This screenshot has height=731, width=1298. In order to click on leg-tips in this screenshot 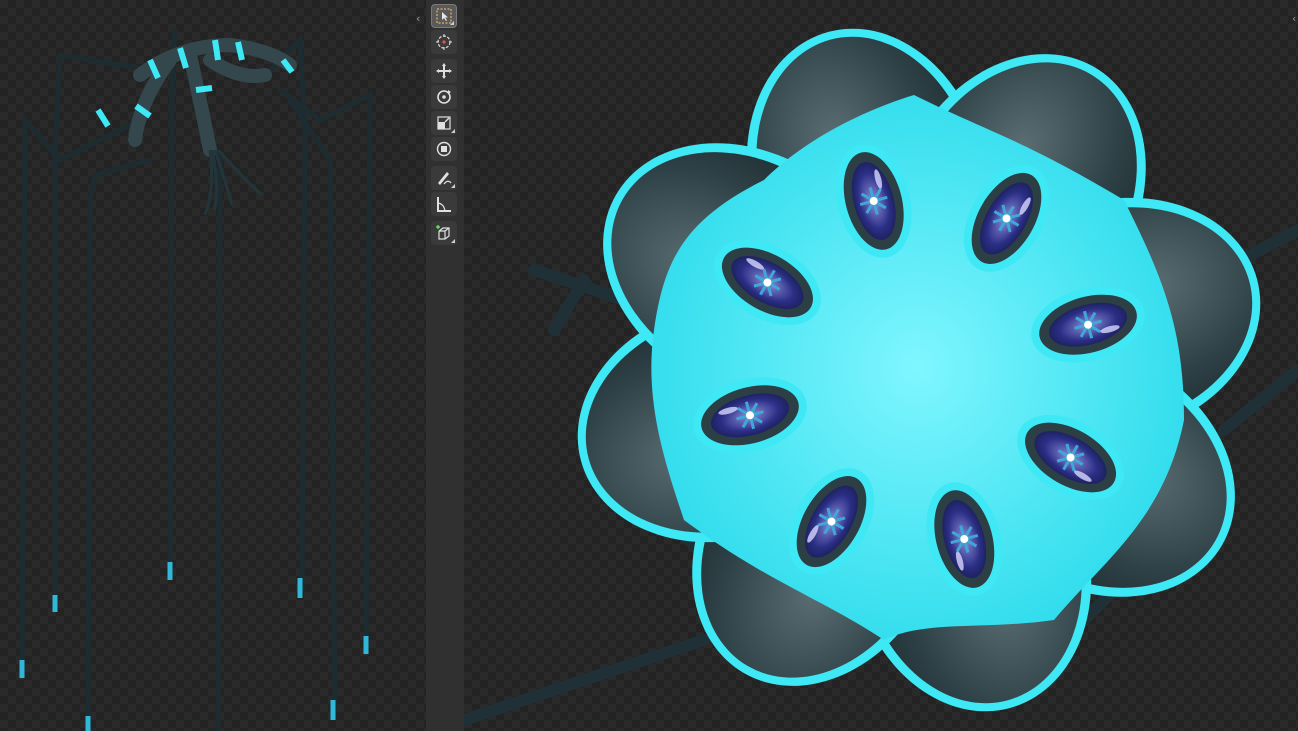, I will do `click(194, 646)`.